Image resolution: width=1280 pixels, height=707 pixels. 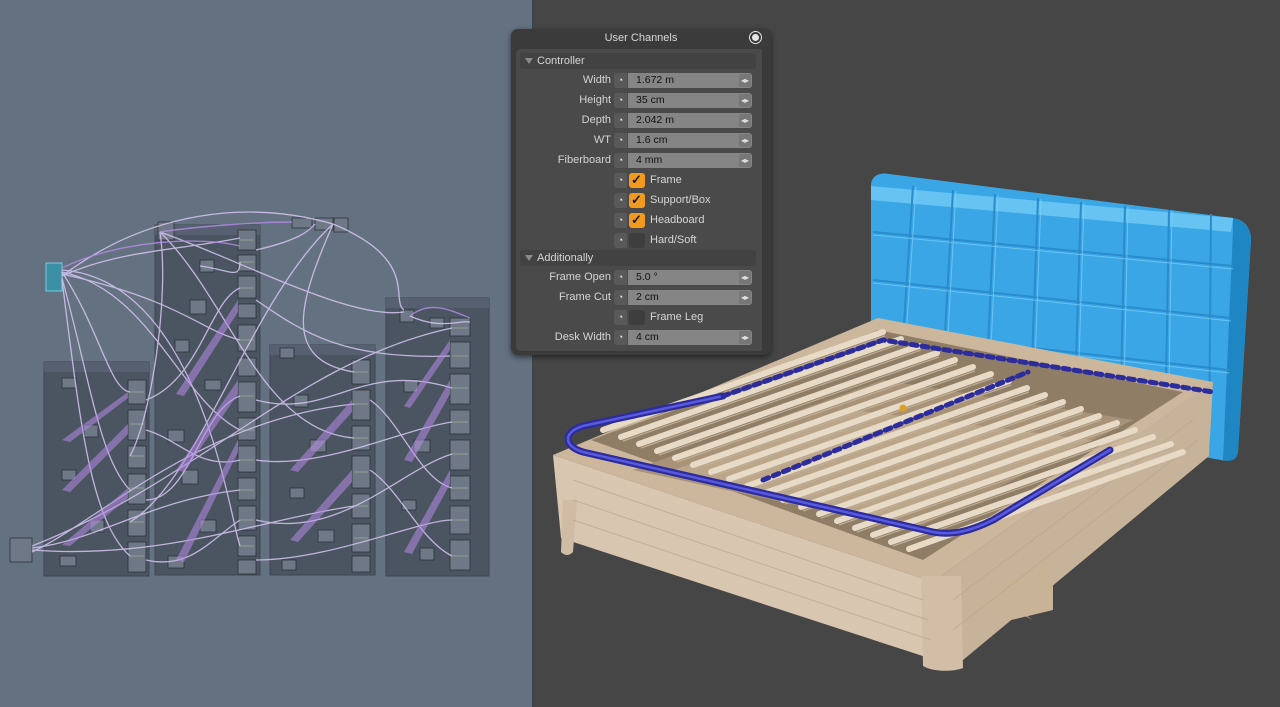 I want to click on field-value: 2 cm, so click(x=647, y=297).